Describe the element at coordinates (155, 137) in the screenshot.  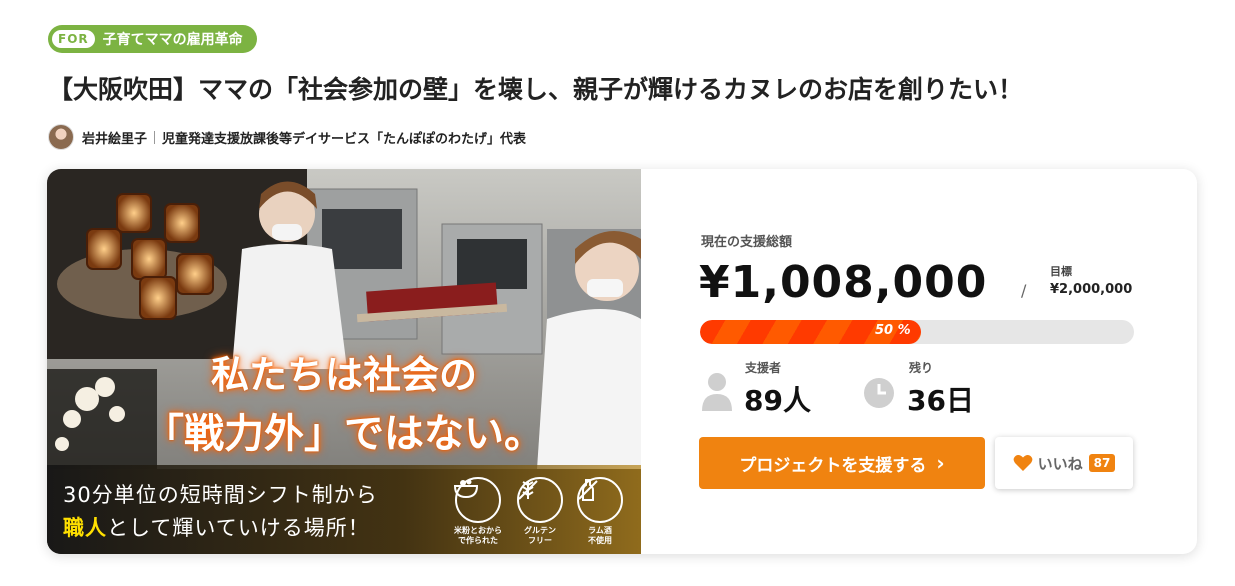
I see `owner-separator` at that location.